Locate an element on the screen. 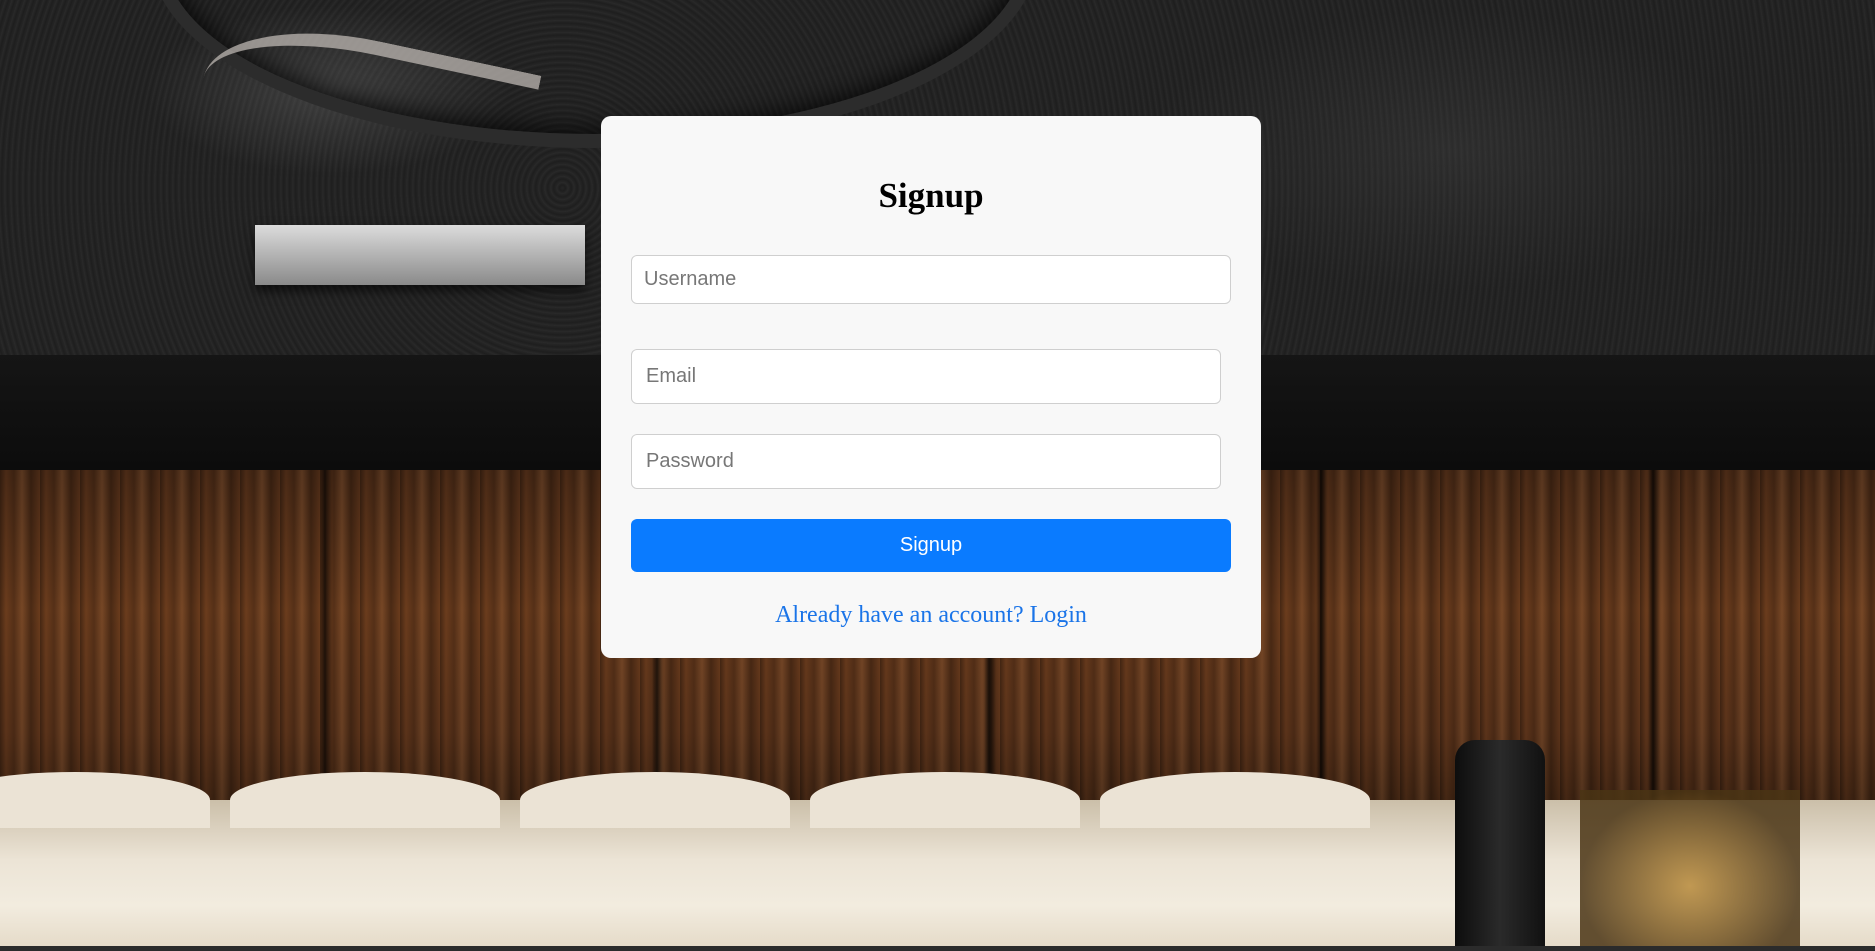  background-metal-plate is located at coordinates (420, 255).